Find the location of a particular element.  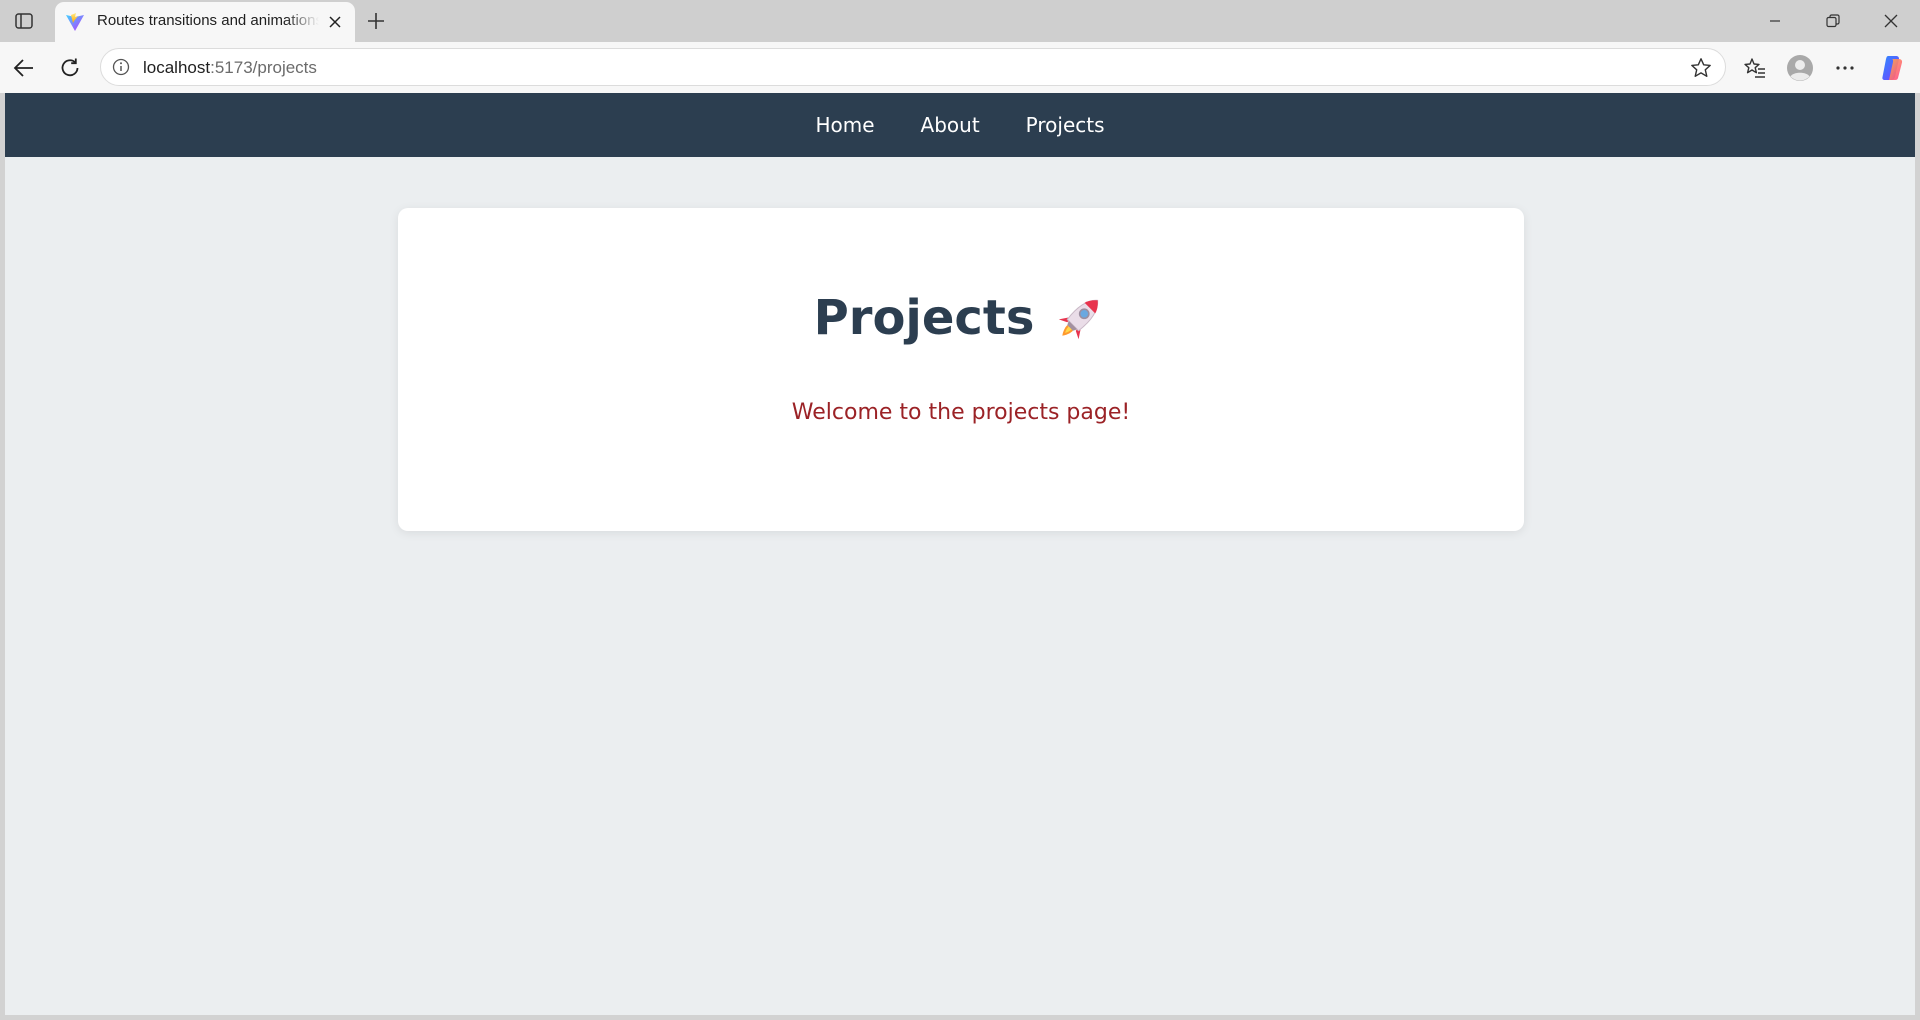

minimize-icon is located at coordinates (1775, 21).